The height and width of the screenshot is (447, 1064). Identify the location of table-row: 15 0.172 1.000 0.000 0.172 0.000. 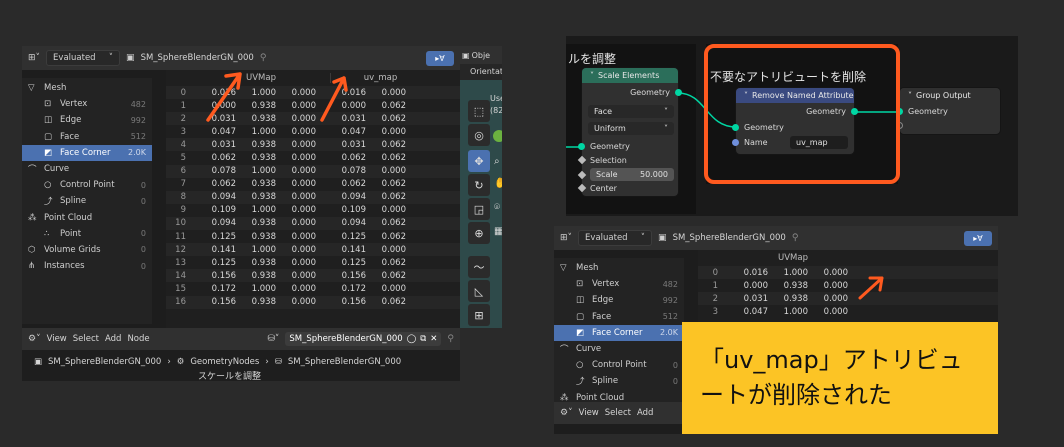
(313, 288).